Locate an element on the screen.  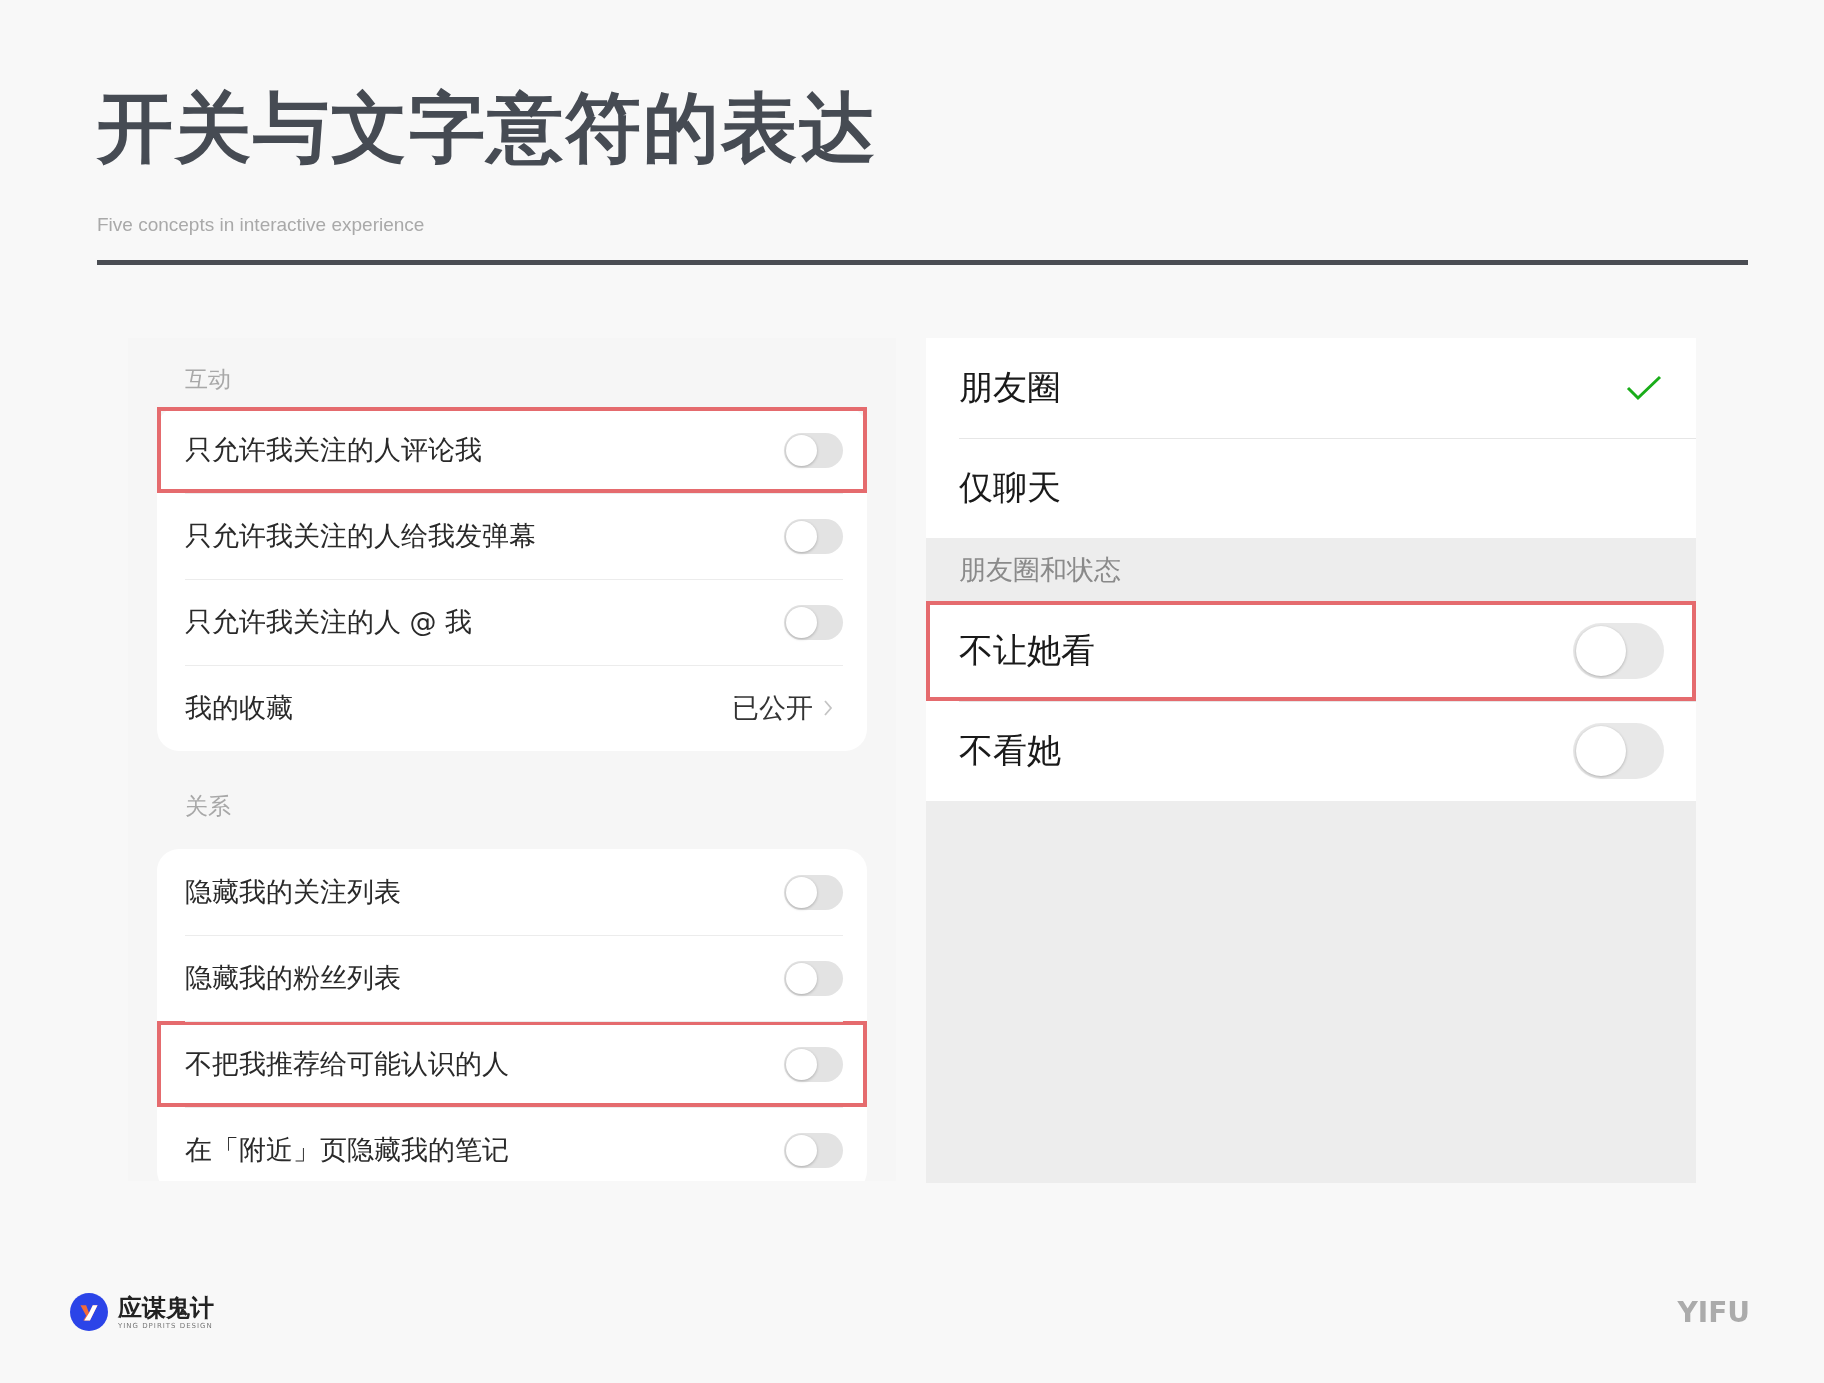
slide-subtitle: Five concepts in interactive experience is located at coordinates (261, 225).